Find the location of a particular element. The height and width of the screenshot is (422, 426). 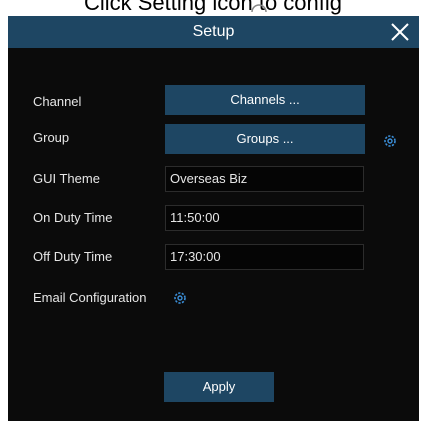

dialog-title: Setup is located at coordinates (213, 31).